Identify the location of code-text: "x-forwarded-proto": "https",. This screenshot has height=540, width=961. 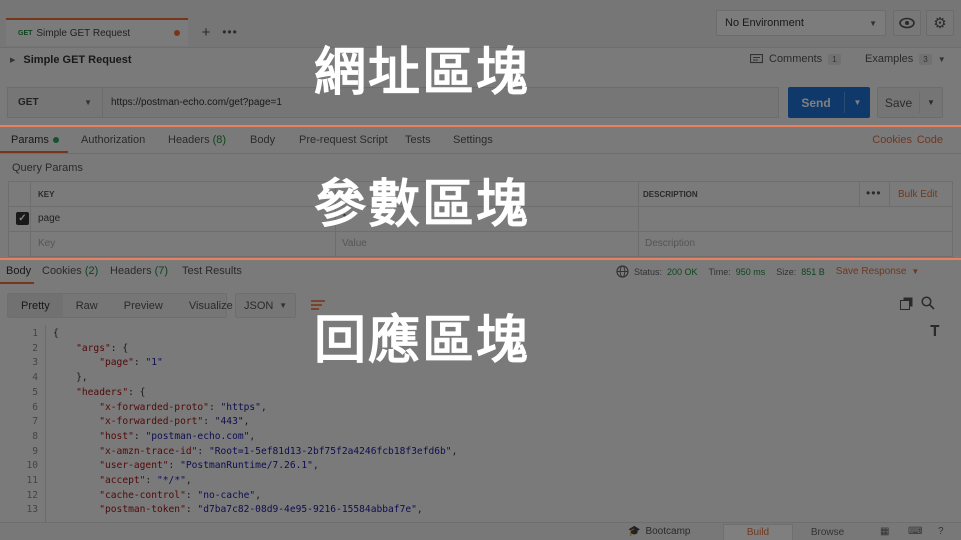
(183, 407).